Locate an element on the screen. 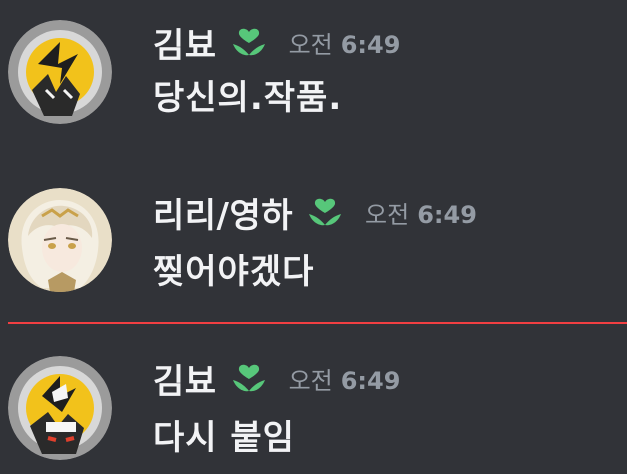 The height and width of the screenshot is (474, 627). message-content: 당신의.작품. is located at coordinates (248, 98).